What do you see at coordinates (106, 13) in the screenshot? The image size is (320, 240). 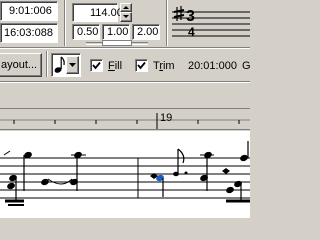 I see `tempo-value: 114.00` at bounding box center [106, 13].